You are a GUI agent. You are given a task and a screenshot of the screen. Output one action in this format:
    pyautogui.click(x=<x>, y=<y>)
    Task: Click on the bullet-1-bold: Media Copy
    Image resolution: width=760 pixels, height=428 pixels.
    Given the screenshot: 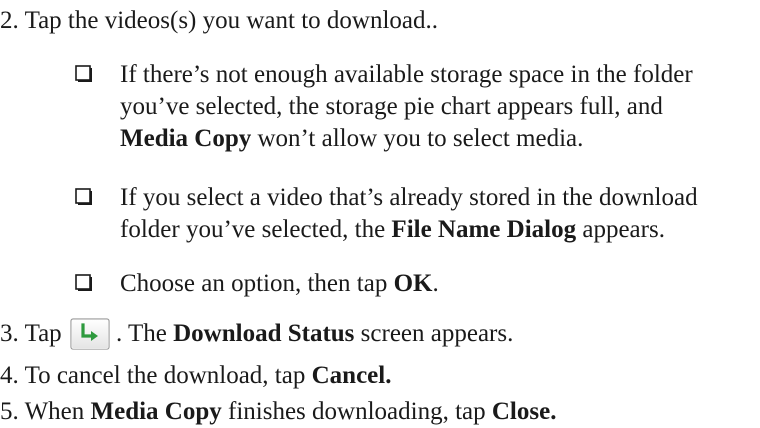 What is the action you would take?
    pyautogui.click(x=186, y=138)
    